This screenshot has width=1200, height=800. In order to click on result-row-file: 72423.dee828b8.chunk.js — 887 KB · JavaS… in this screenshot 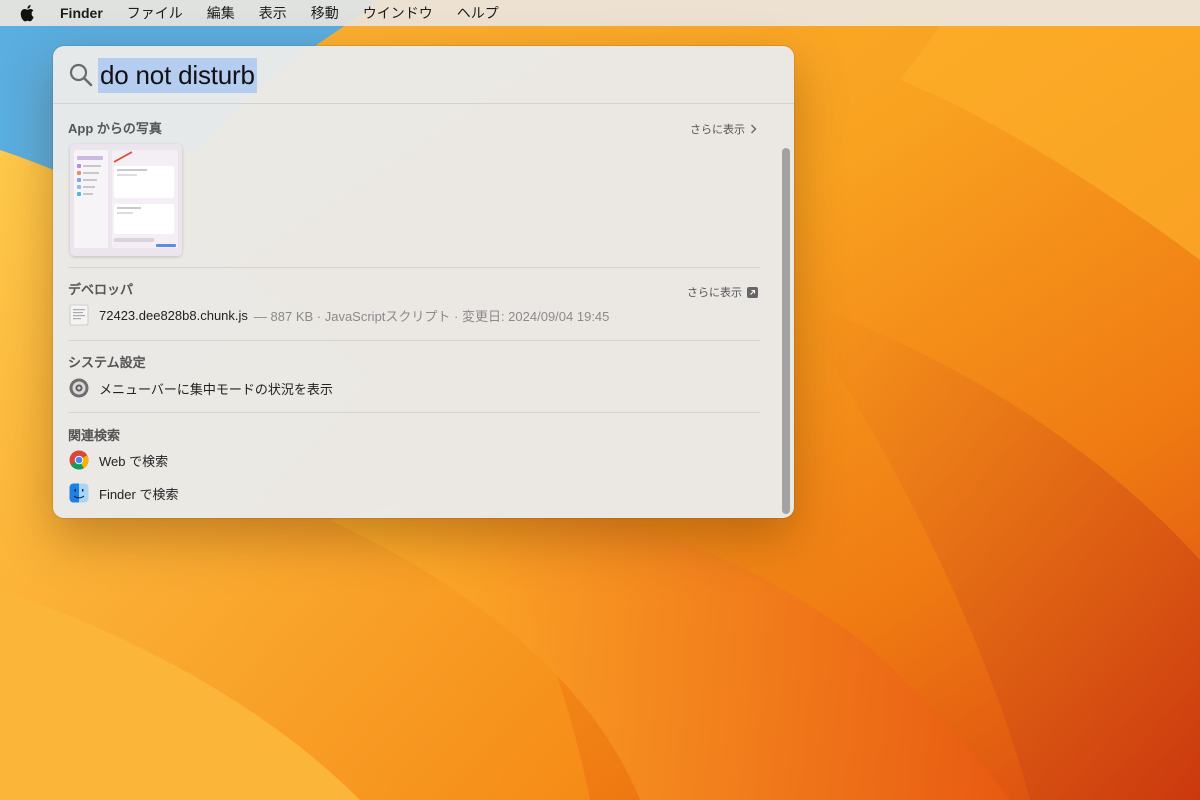, I will do `click(338, 315)`.